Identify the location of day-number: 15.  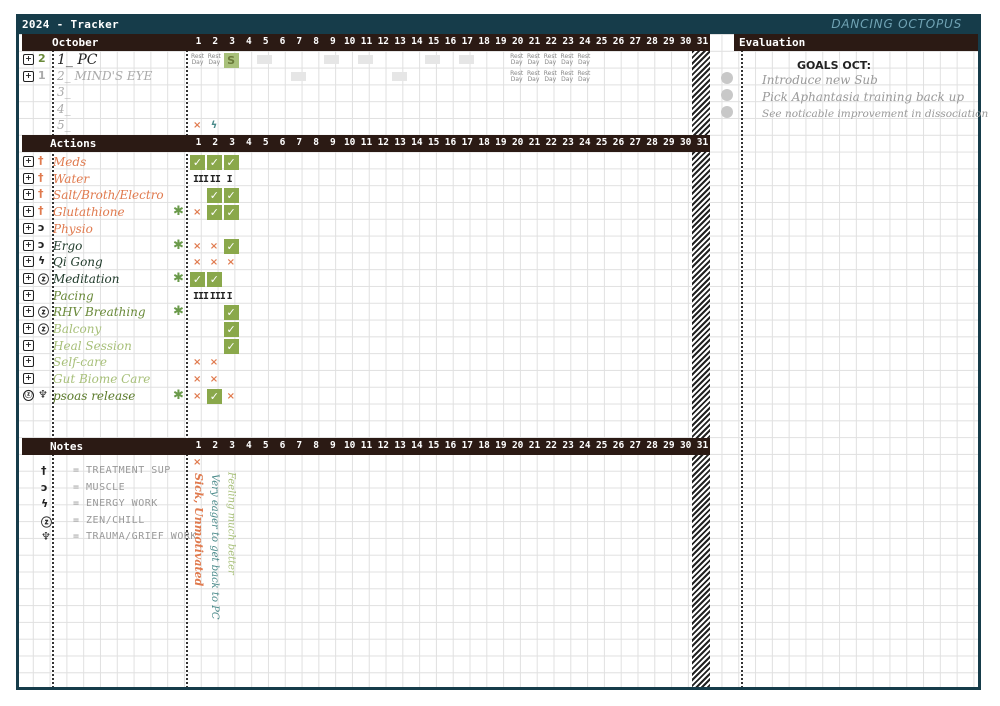
(433, 445).